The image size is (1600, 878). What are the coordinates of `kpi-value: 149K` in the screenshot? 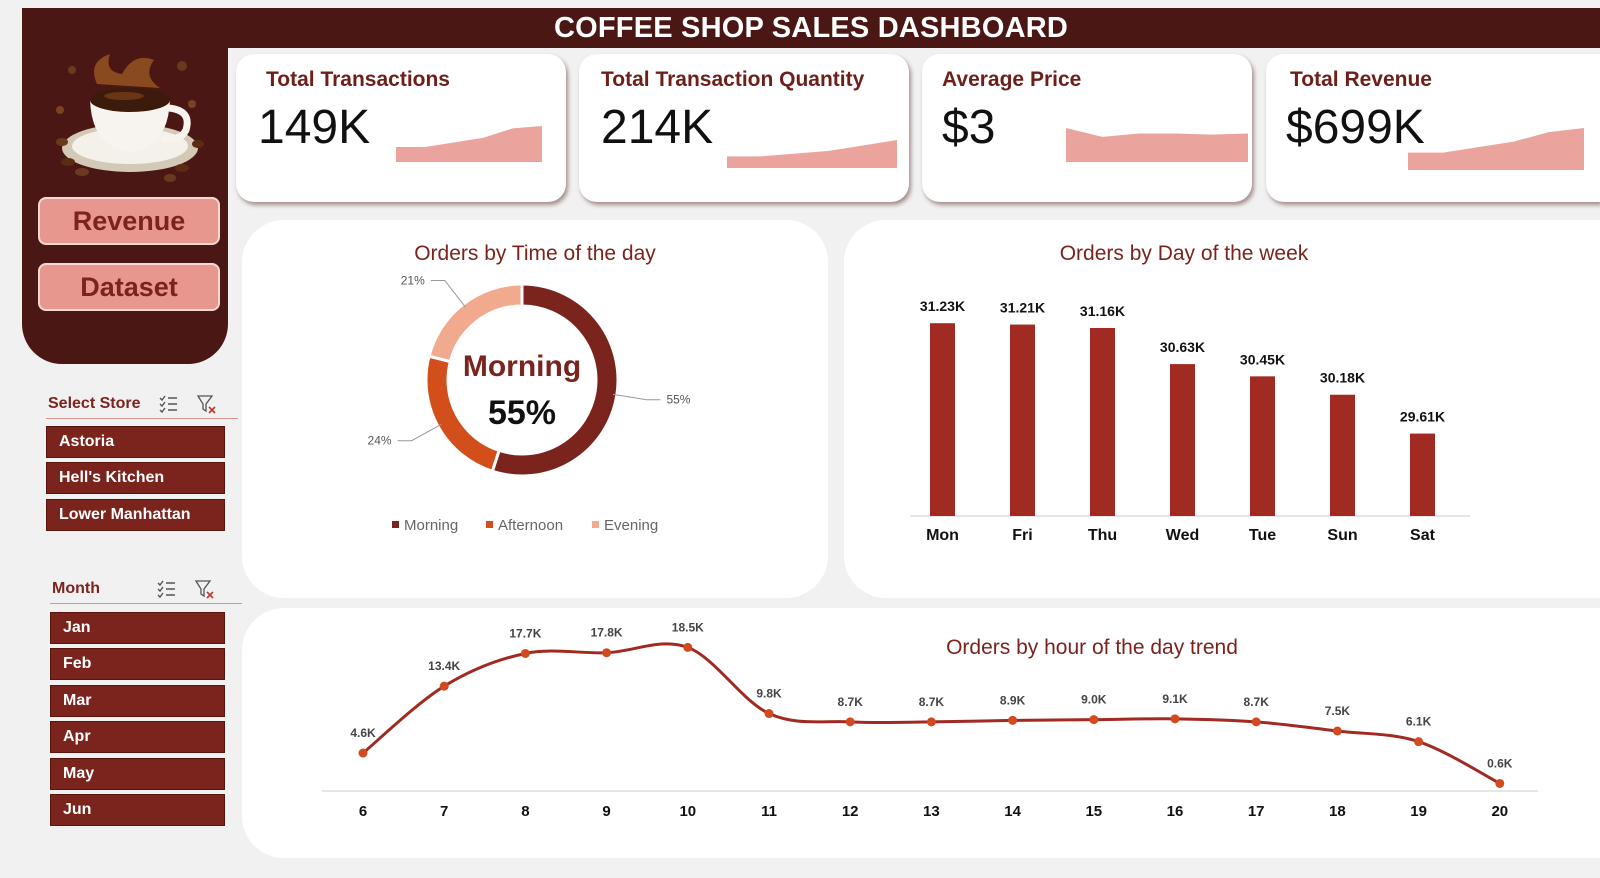 It's located at (314, 127).